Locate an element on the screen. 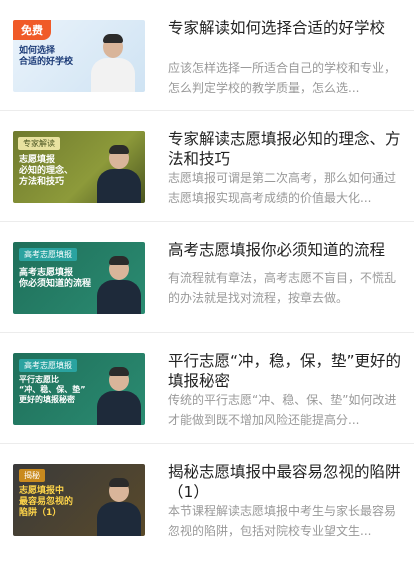 The image size is (414, 570). thumbnail-caption: 如何选择 合适的好学校 is located at coordinates (46, 56).